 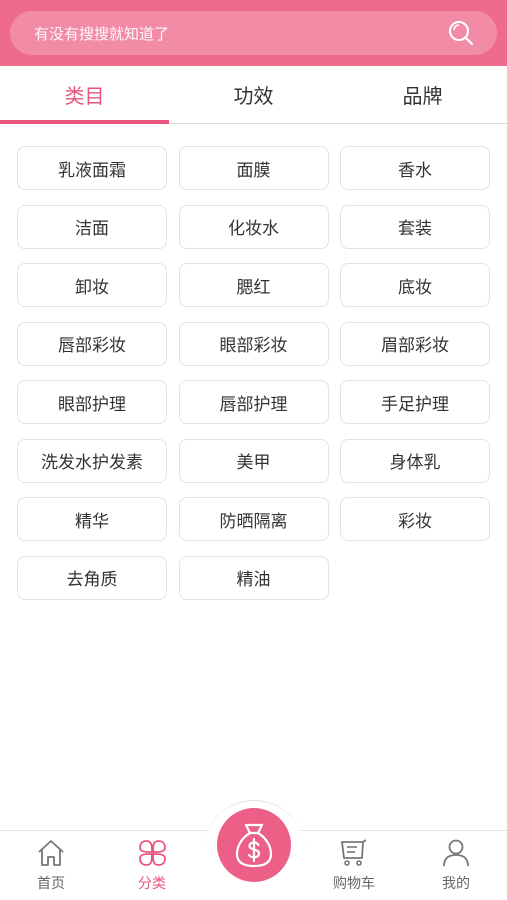 What do you see at coordinates (51, 853) in the screenshot?
I see `home-icon` at bounding box center [51, 853].